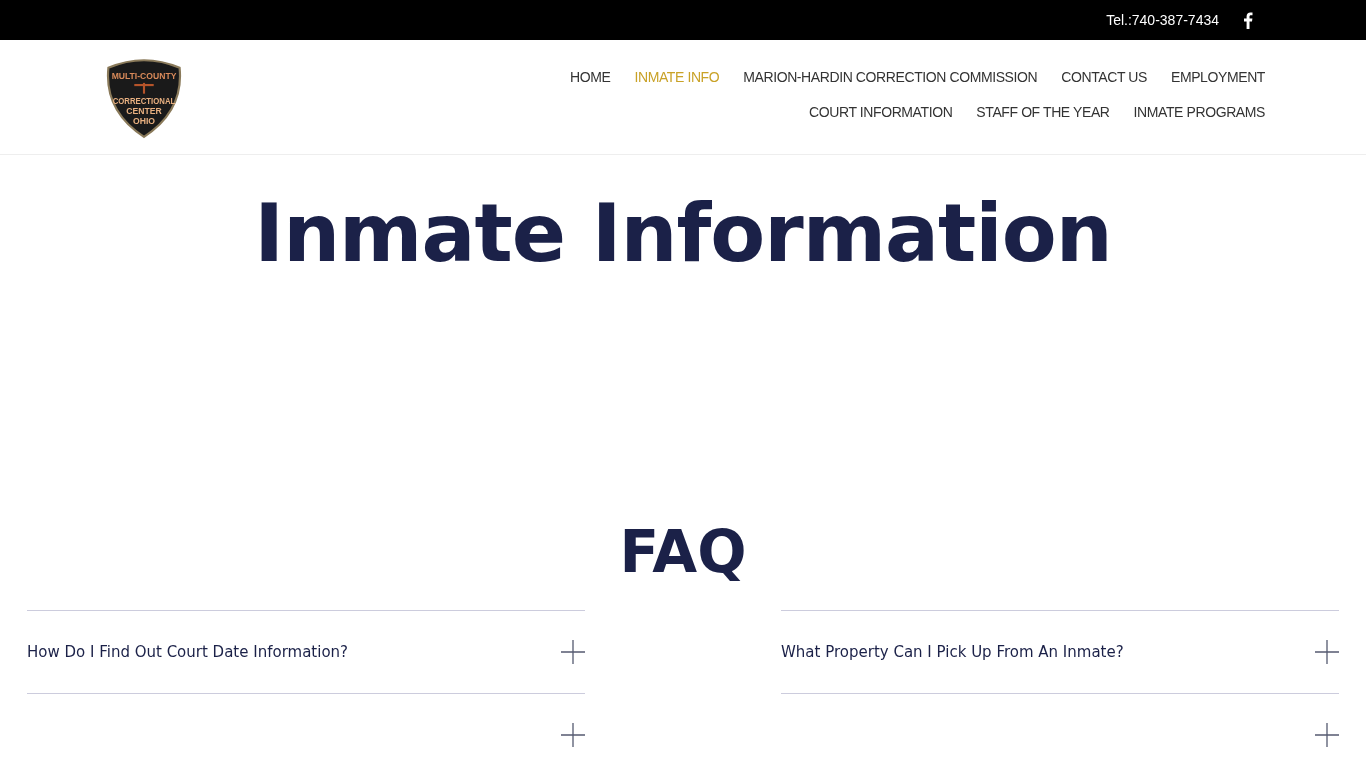 The height and width of the screenshot is (768, 1366). Describe the element at coordinates (1162, 20) in the screenshot. I see `phone-number: Tel.:740-387-7434` at that location.